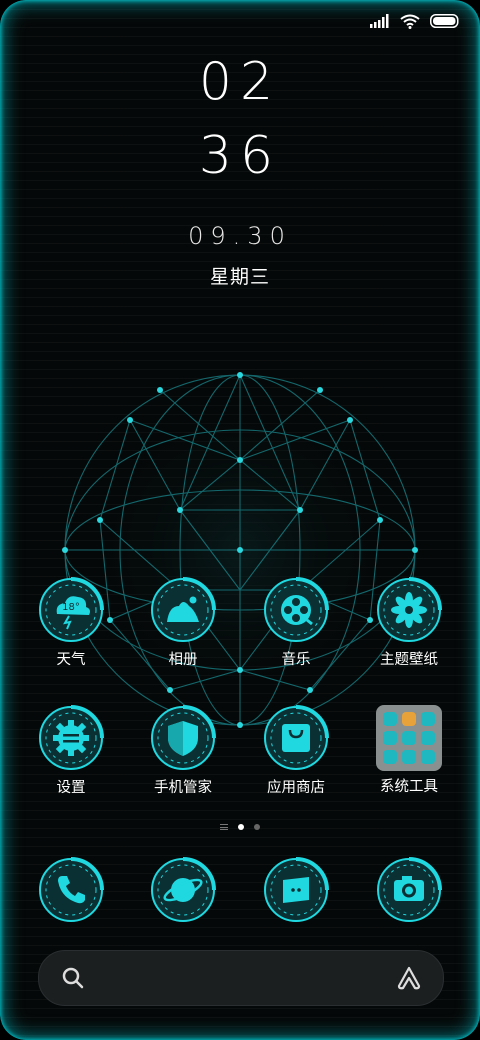  What do you see at coordinates (409, 978) in the screenshot?
I see `assistant-icon` at bounding box center [409, 978].